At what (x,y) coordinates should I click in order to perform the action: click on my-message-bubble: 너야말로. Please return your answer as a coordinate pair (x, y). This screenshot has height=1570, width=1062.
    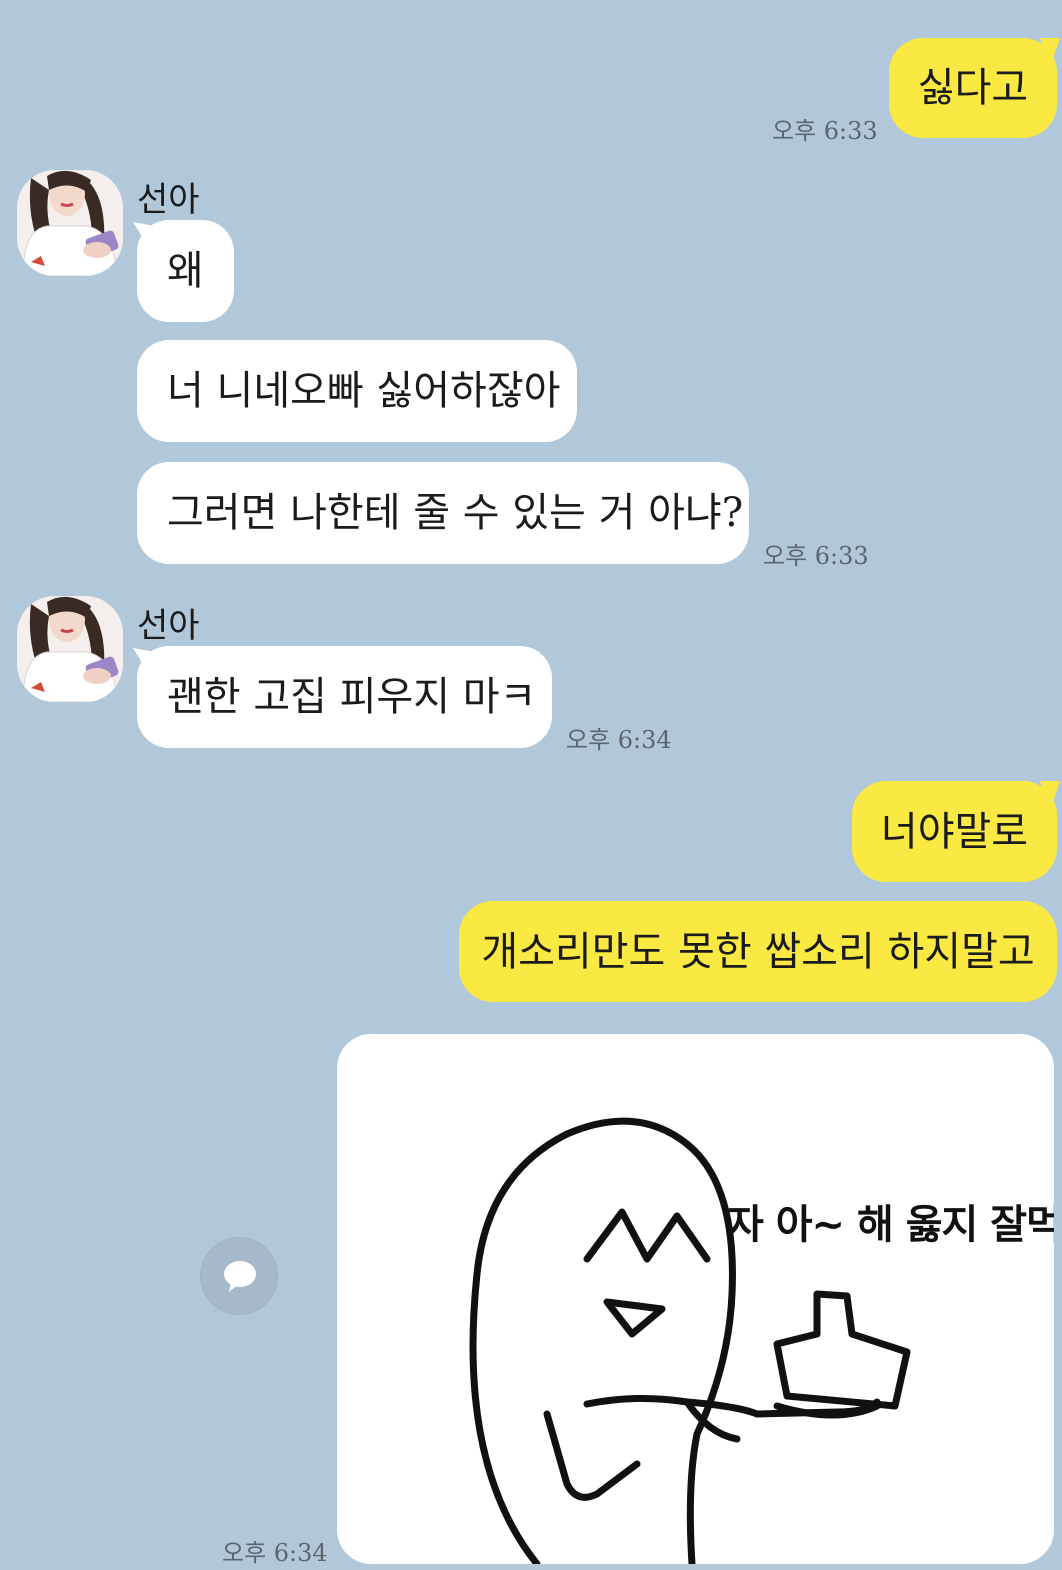
    Looking at the image, I should click on (954, 831).